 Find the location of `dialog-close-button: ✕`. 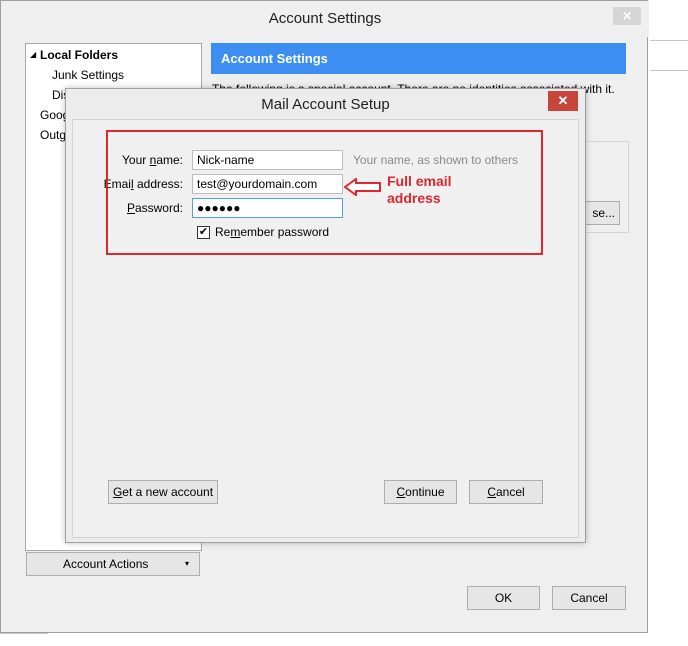

dialog-close-button: ✕ is located at coordinates (563, 101).